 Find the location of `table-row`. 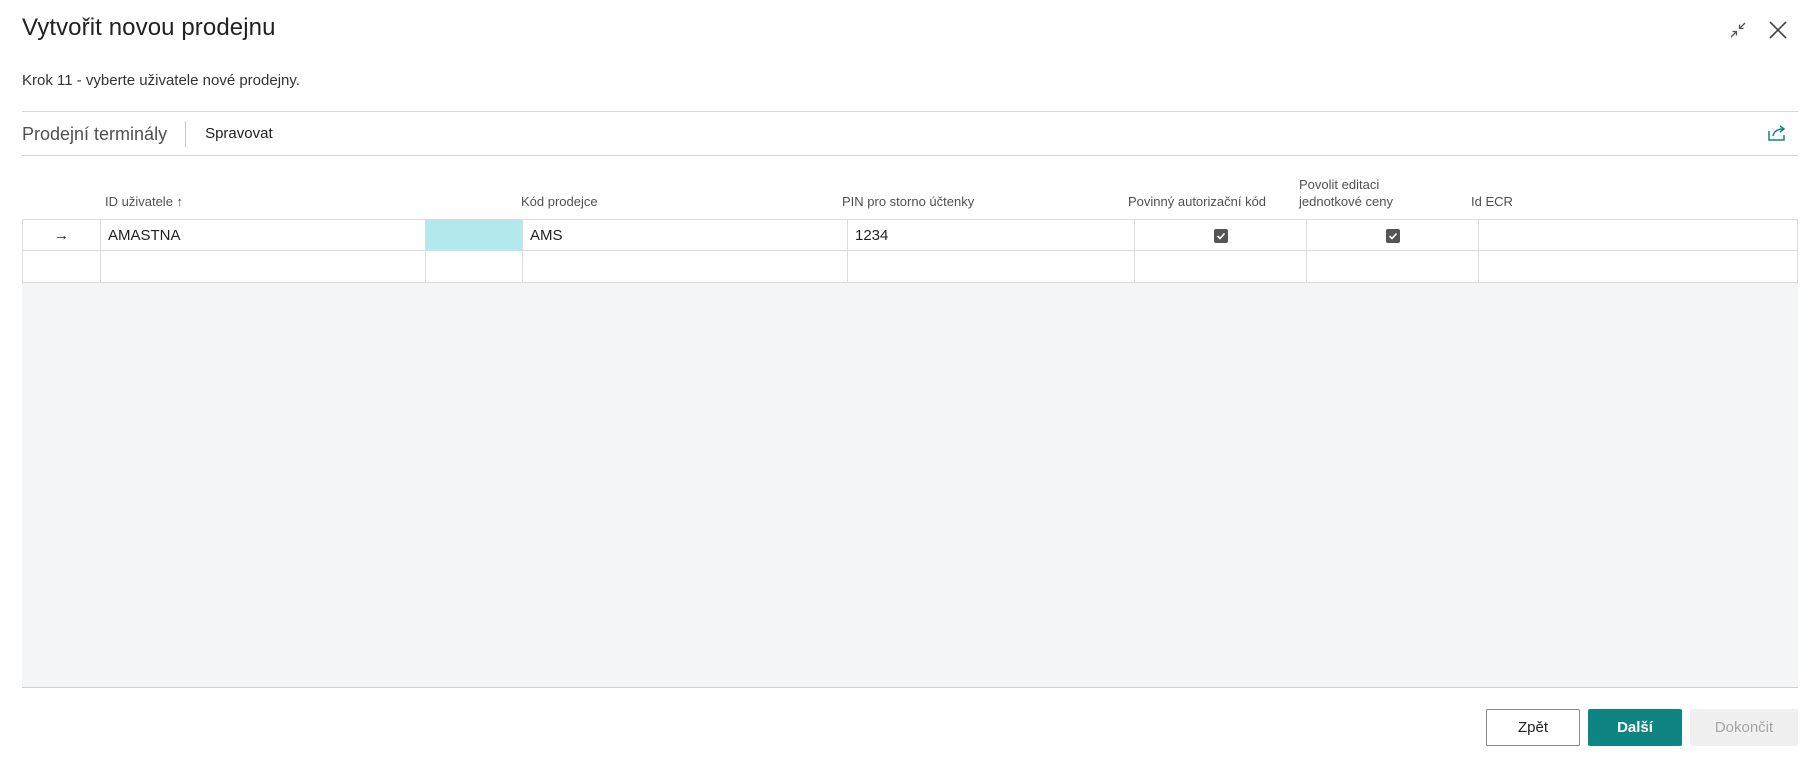

table-row is located at coordinates (910, 267).